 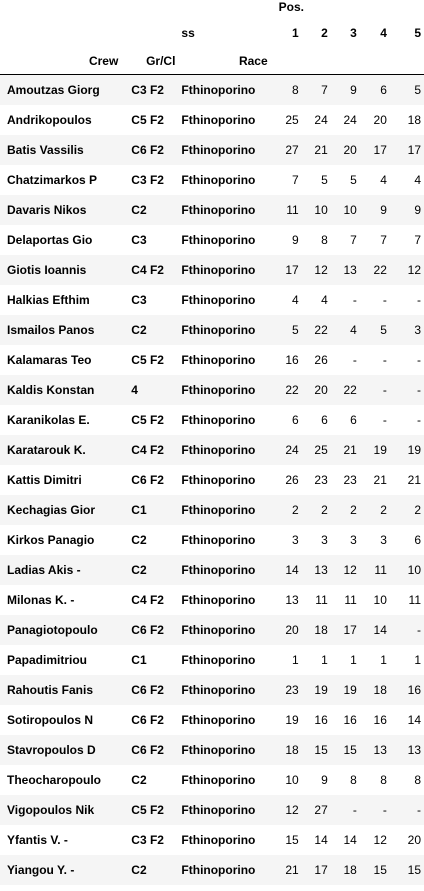 What do you see at coordinates (54, 779) in the screenshot?
I see `crew-cell: Theocharopoulo` at bounding box center [54, 779].